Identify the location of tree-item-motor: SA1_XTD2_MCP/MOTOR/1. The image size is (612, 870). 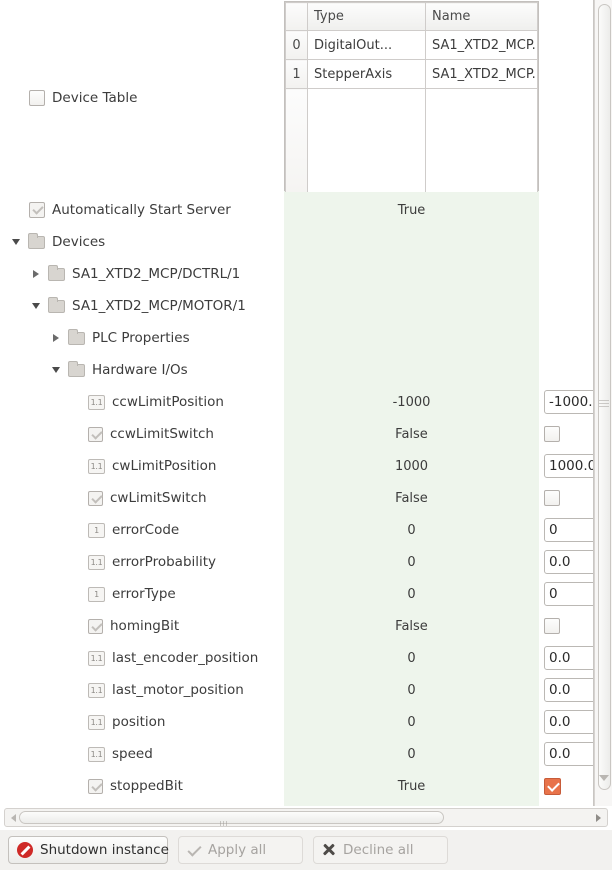
(296, 306).